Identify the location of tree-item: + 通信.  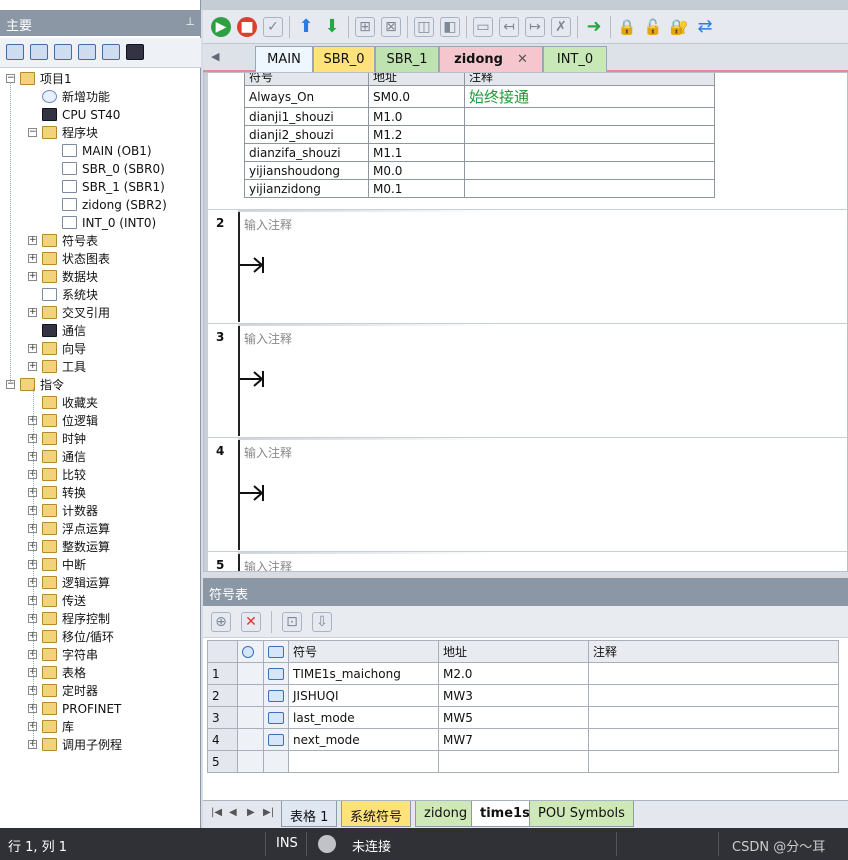
(100, 457).